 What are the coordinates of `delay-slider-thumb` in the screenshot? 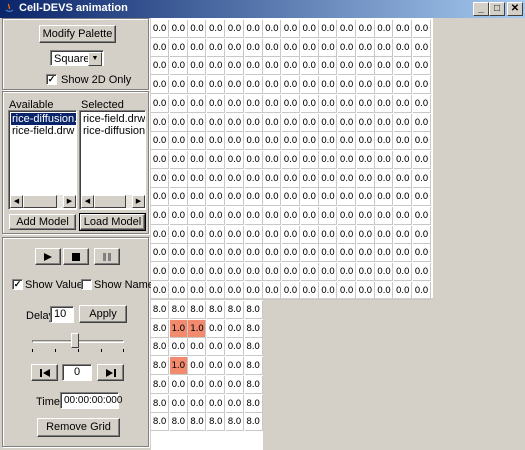 It's located at (75, 340).